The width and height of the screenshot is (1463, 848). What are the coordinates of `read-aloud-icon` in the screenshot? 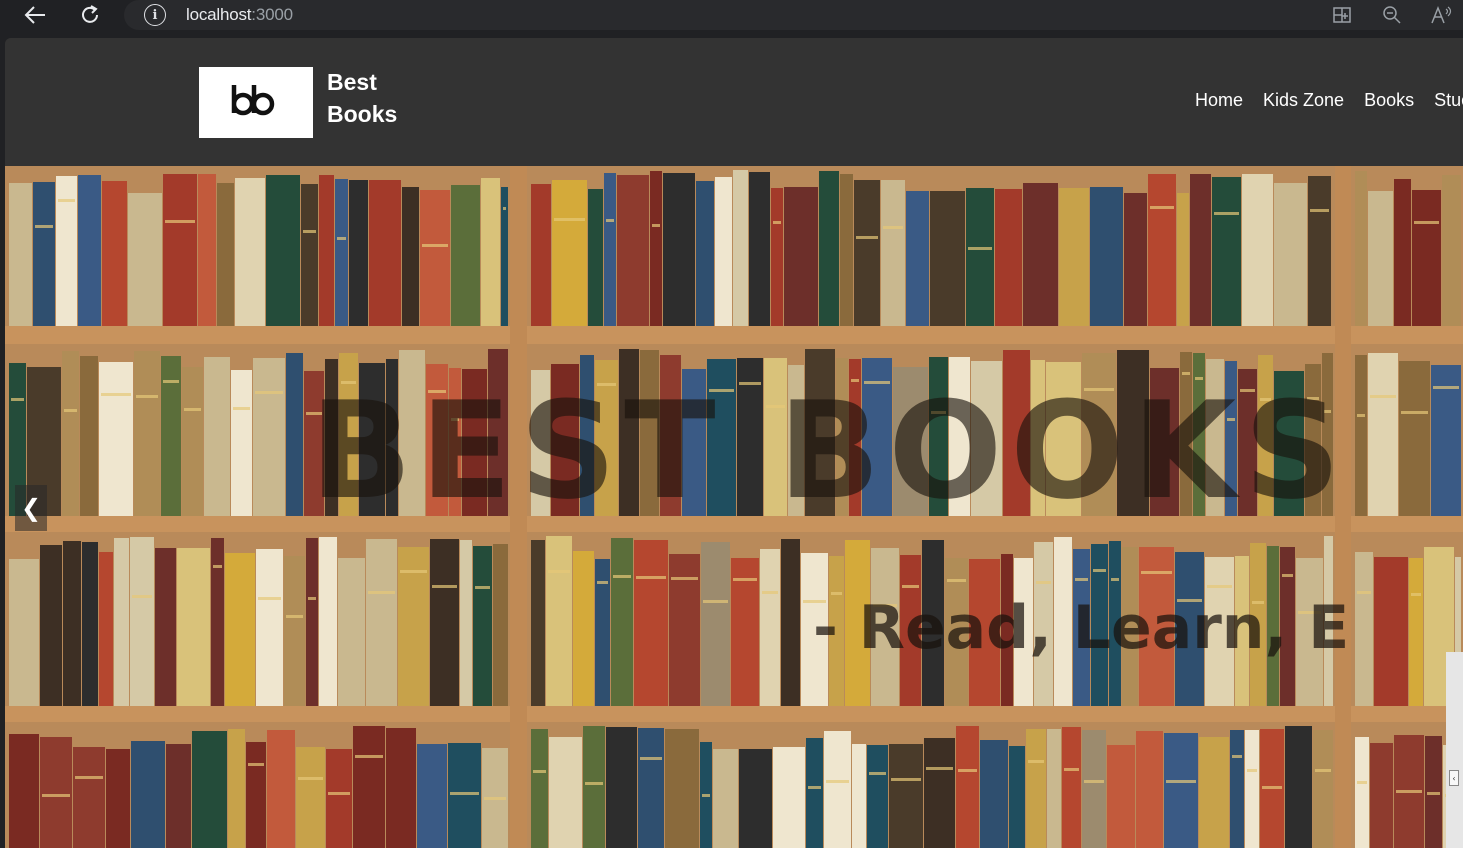 It's located at (1442, 15).